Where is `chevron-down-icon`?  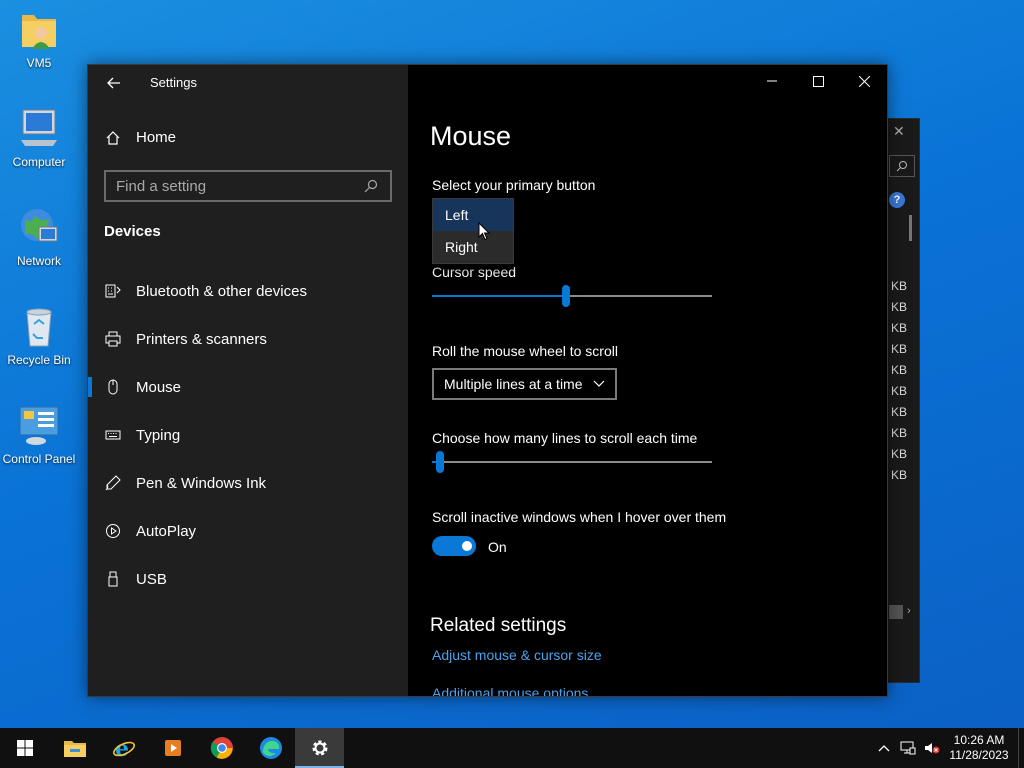 chevron-down-icon is located at coordinates (599, 383).